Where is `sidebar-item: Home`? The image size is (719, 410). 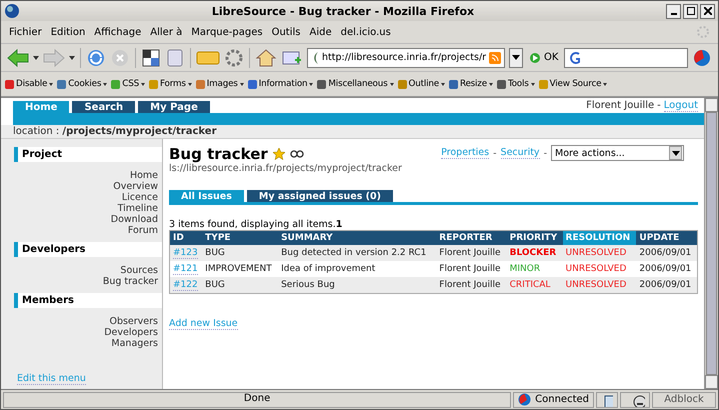 sidebar-item: Home is located at coordinates (144, 175).